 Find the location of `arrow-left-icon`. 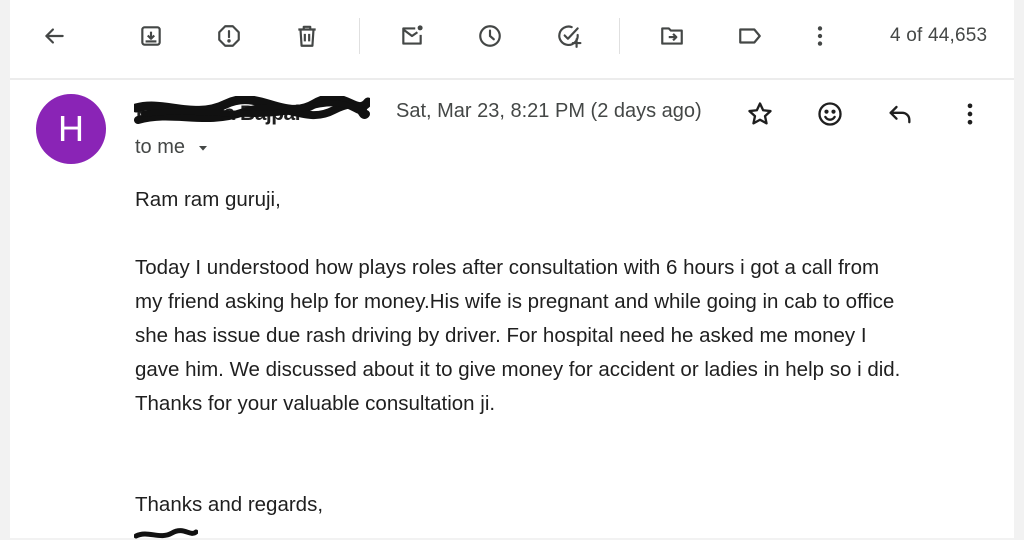

arrow-left-icon is located at coordinates (54, 36).